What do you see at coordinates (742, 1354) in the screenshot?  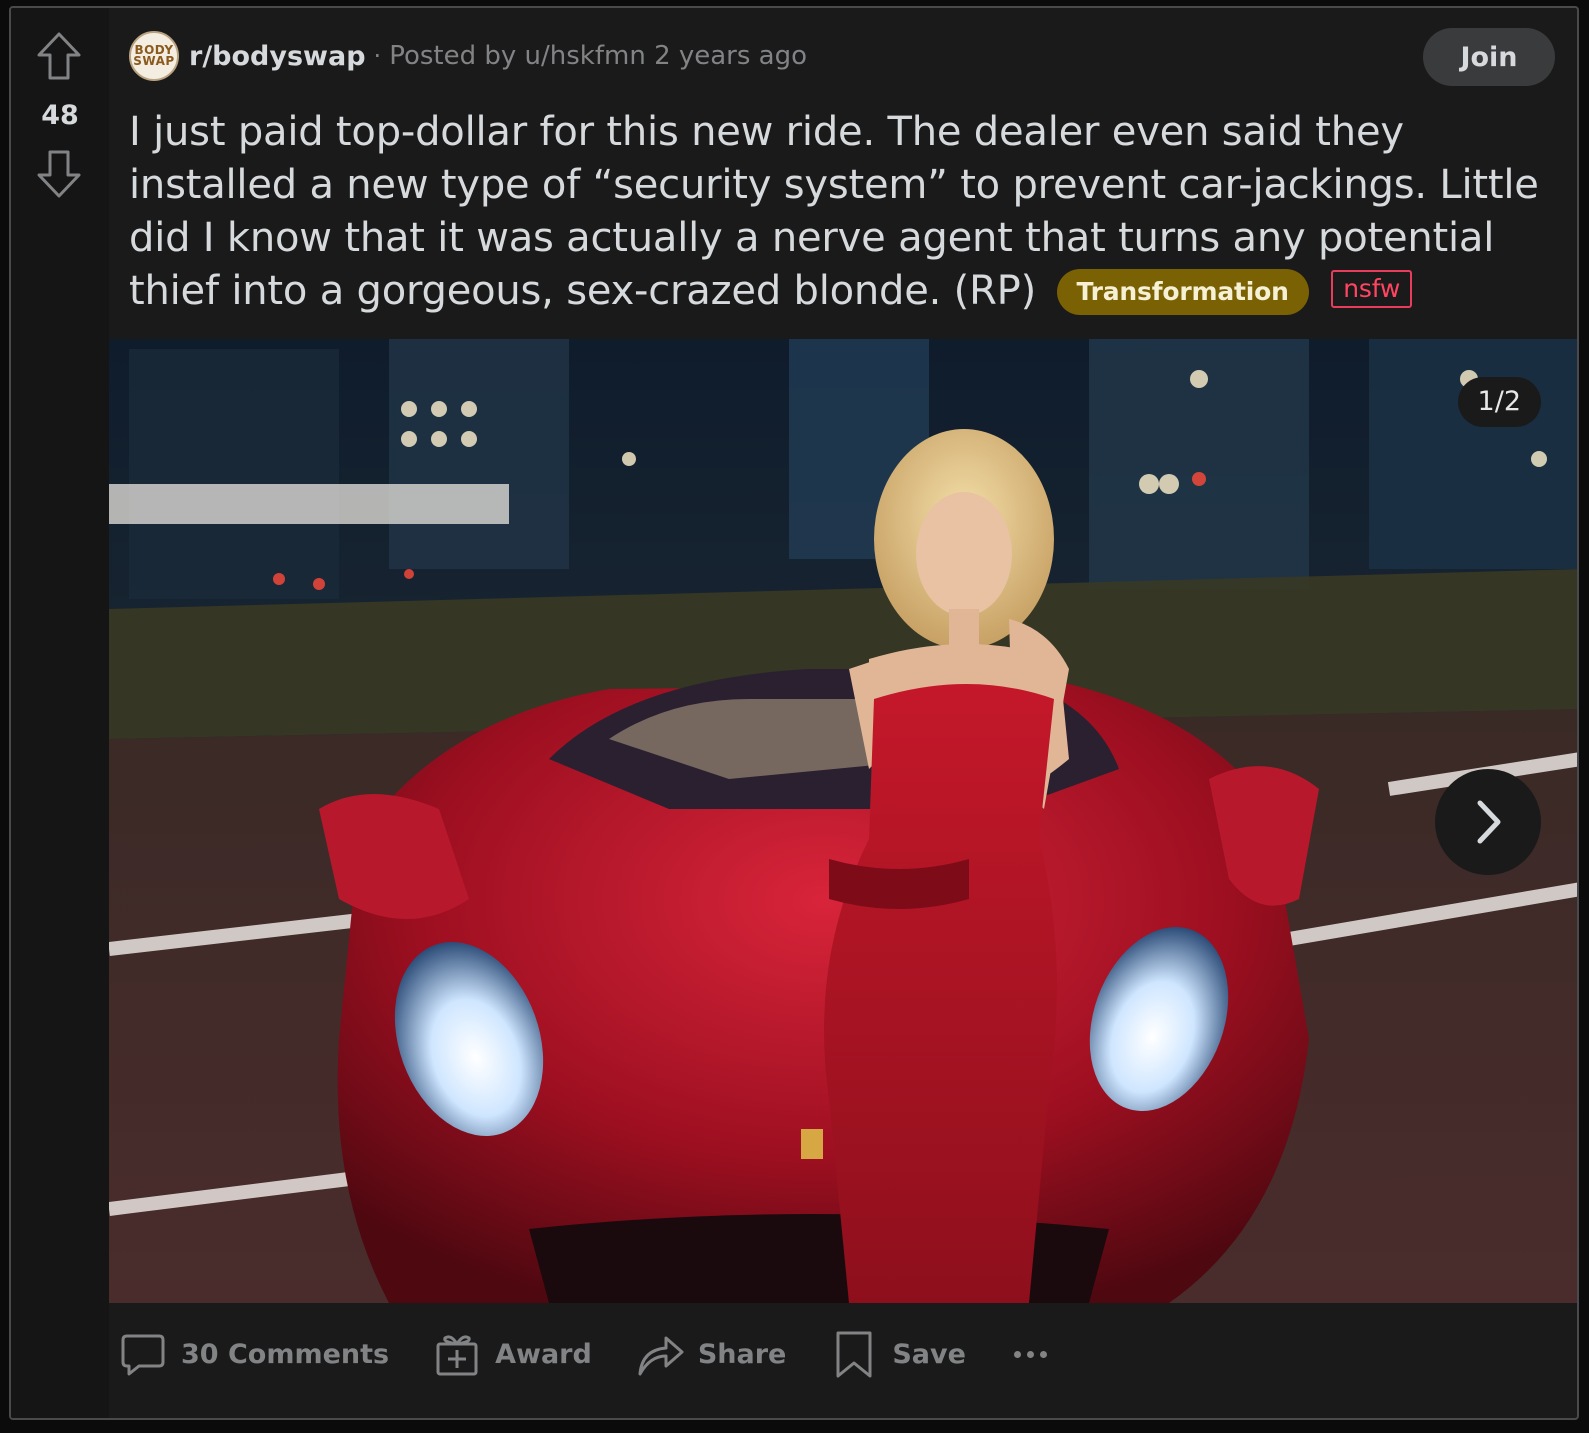 I see `share-label: Share` at bounding box center [742, 1354].